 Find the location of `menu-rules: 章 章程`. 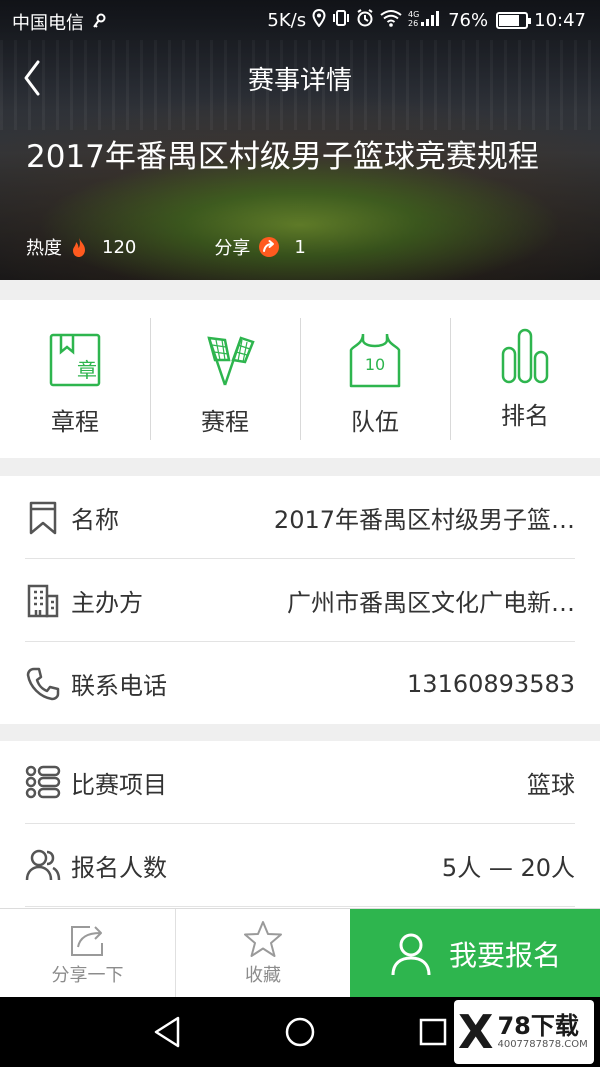

menu-rules: 章 章程 is located at coordinates (75, 379).